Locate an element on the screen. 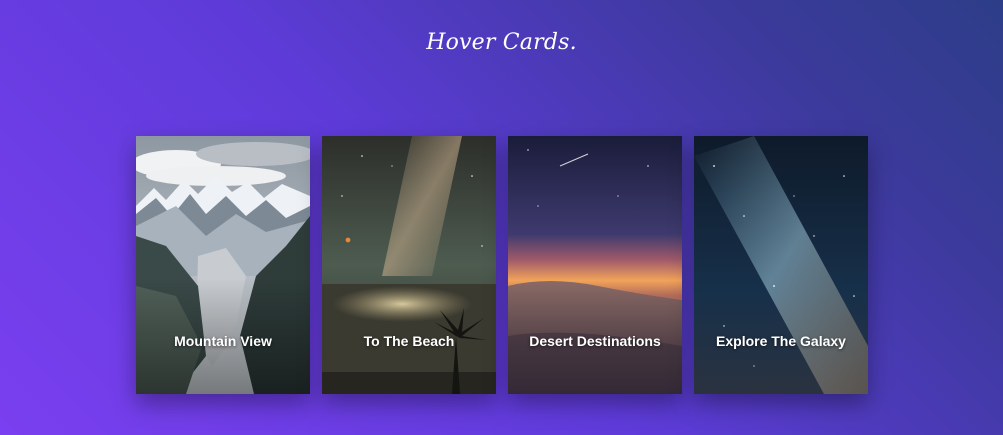 This screenshot has width=1003, height=435. to-the-beach-image is located at coordinates (409, 265).